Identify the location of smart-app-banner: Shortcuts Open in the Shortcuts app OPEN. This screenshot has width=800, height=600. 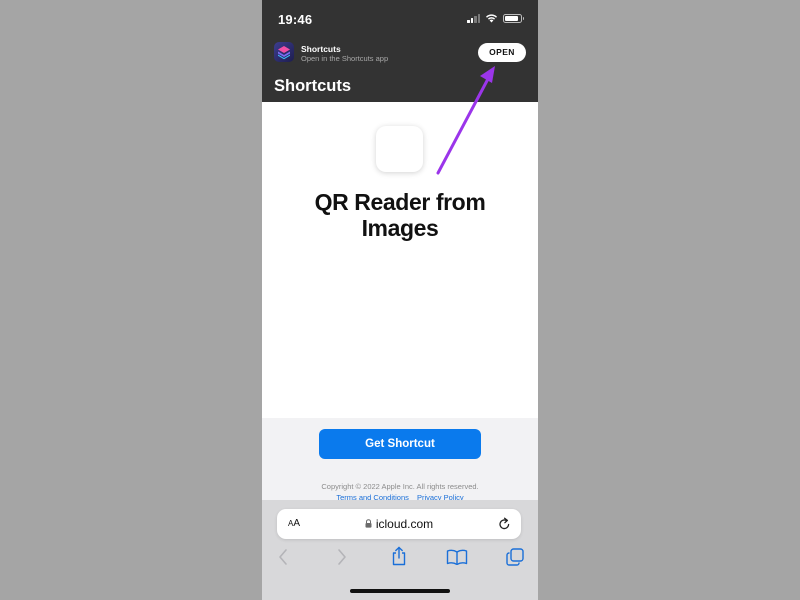
(400, 53).